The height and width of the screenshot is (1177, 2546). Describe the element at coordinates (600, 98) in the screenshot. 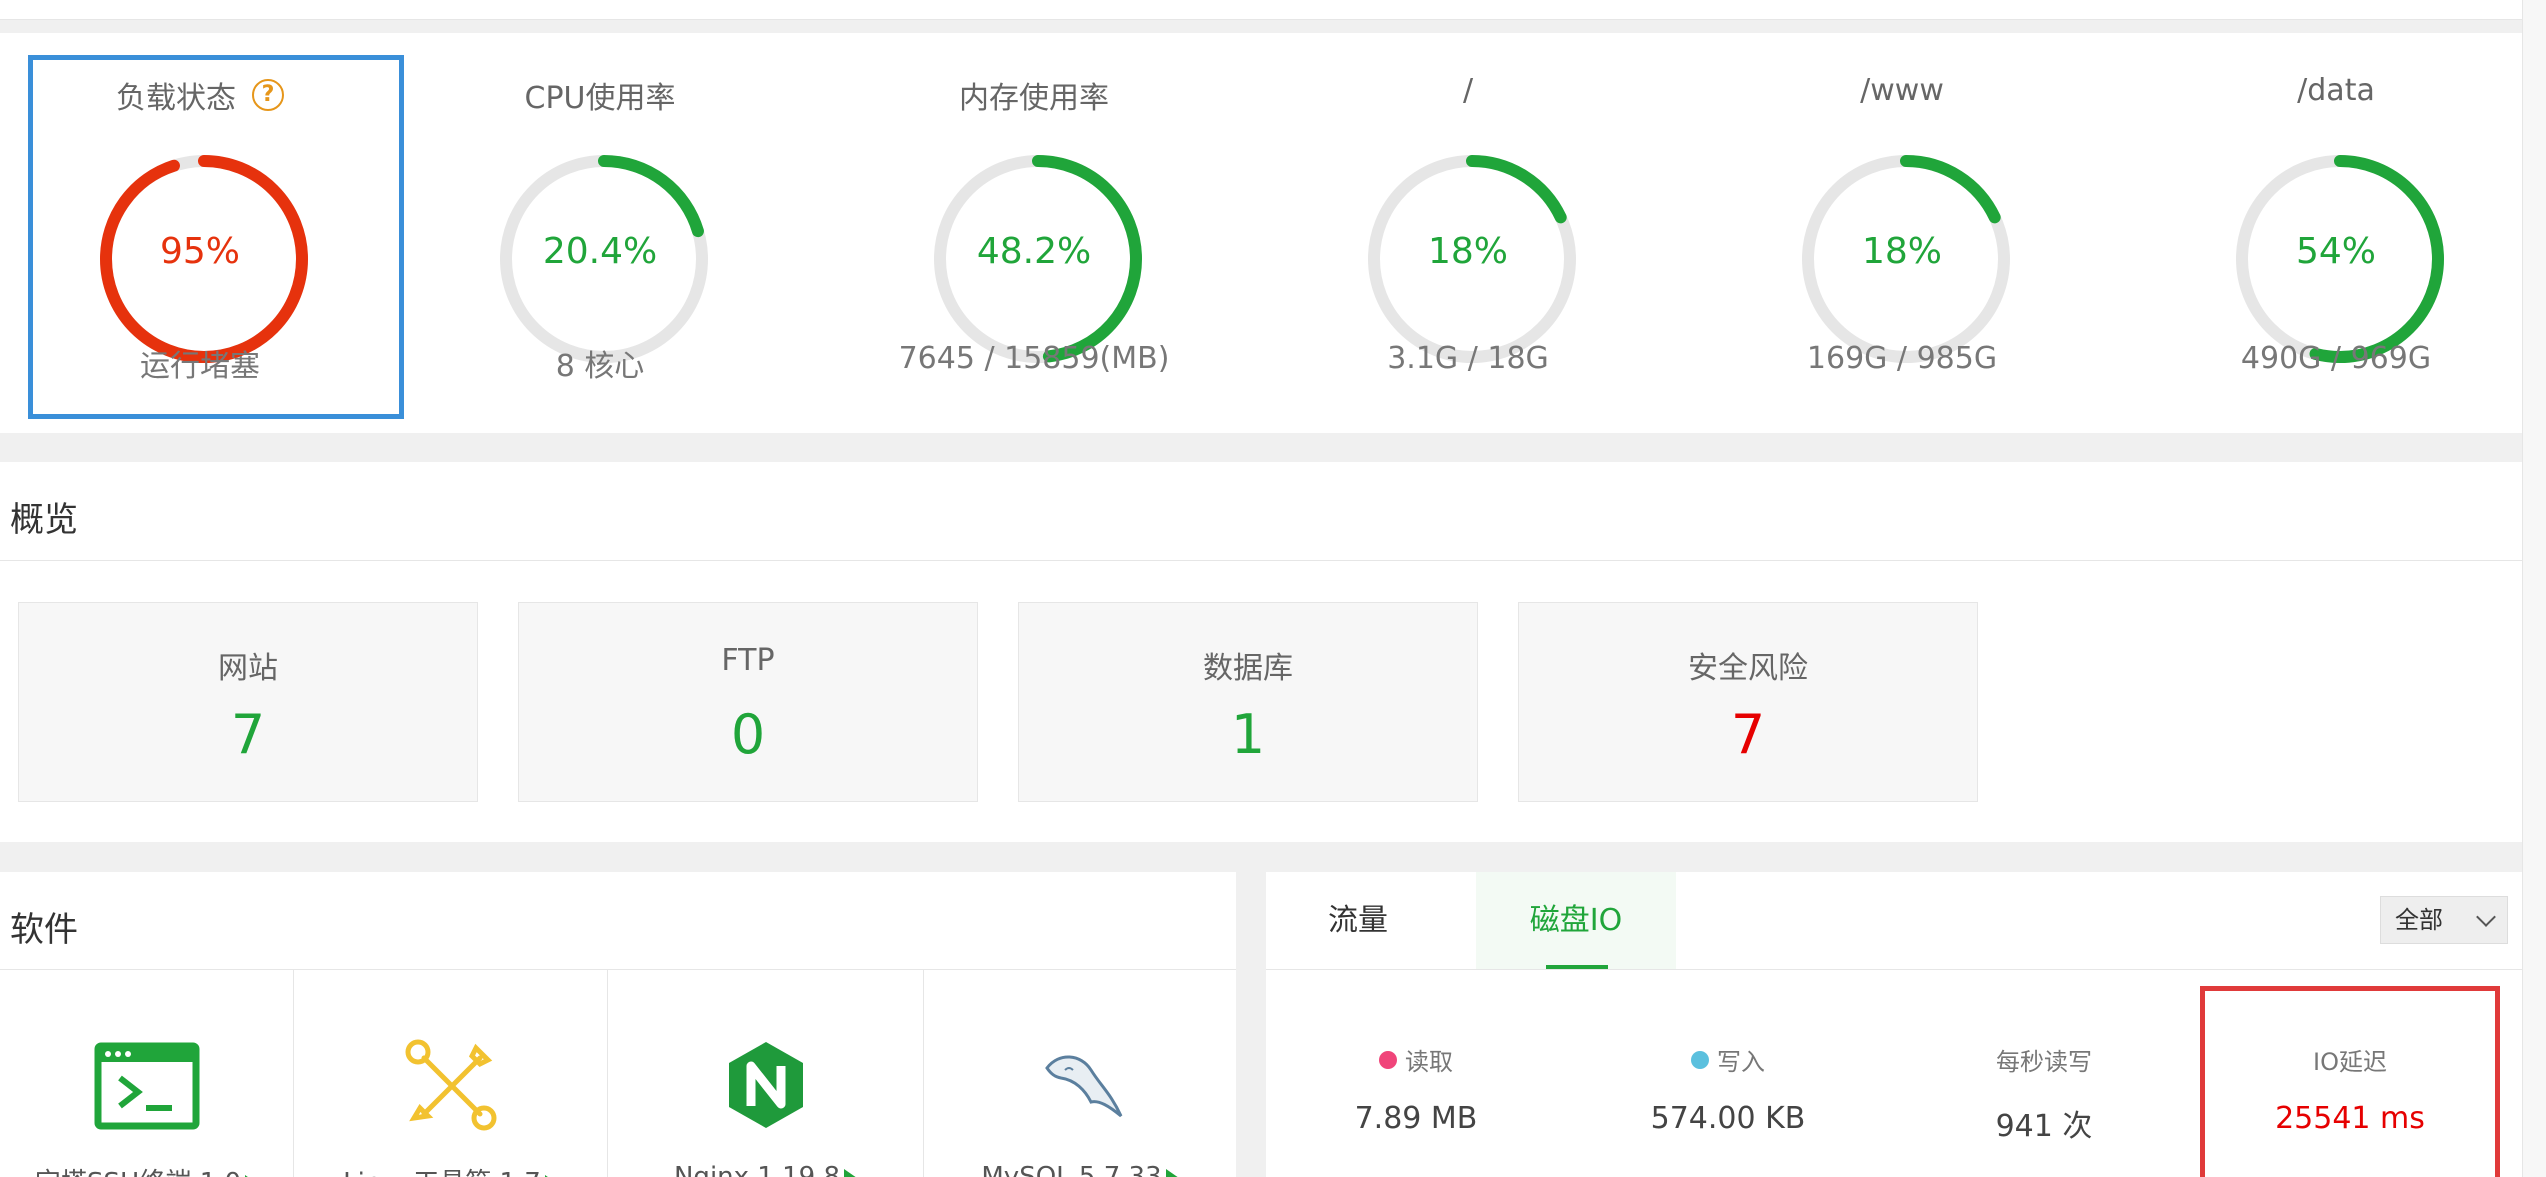

I see `gauge-title: CPU使用率` at that location.